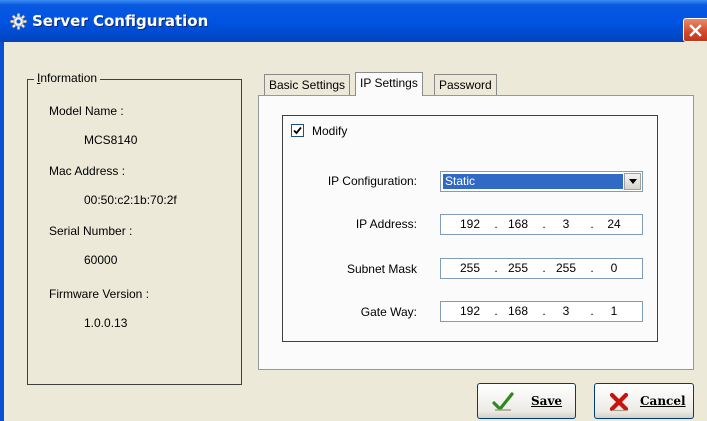 The width and height of the screenshot is (707, 421). I want to click on cancel-button: Cancel, so click(644, 401).